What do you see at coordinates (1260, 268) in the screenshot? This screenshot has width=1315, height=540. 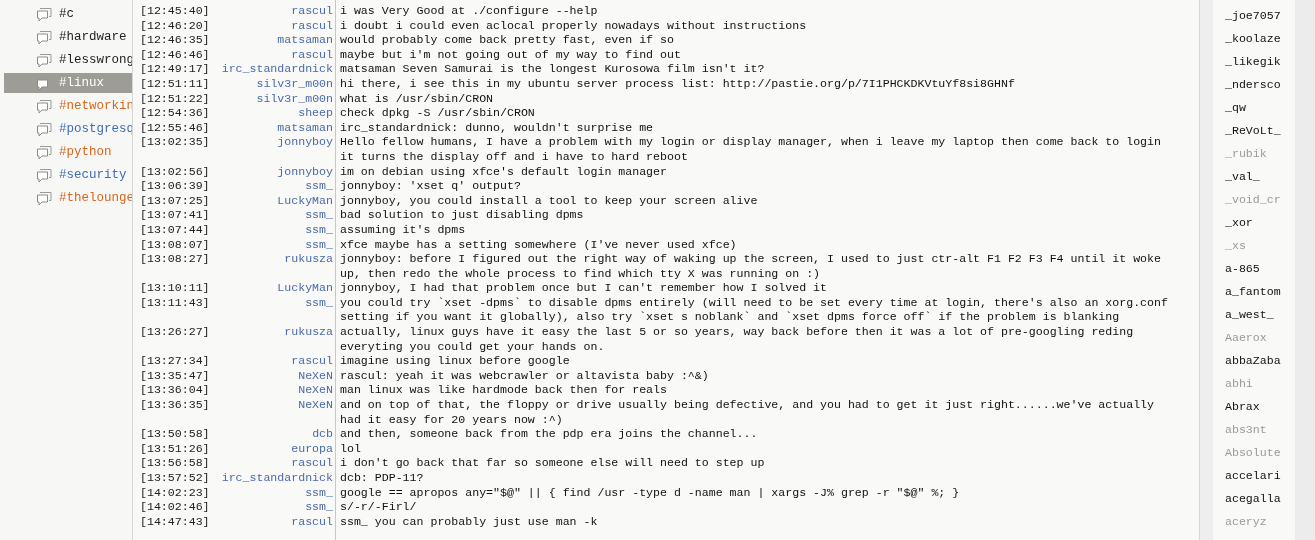 I see `user-name: a-865` at bounding box center [1260, 268].